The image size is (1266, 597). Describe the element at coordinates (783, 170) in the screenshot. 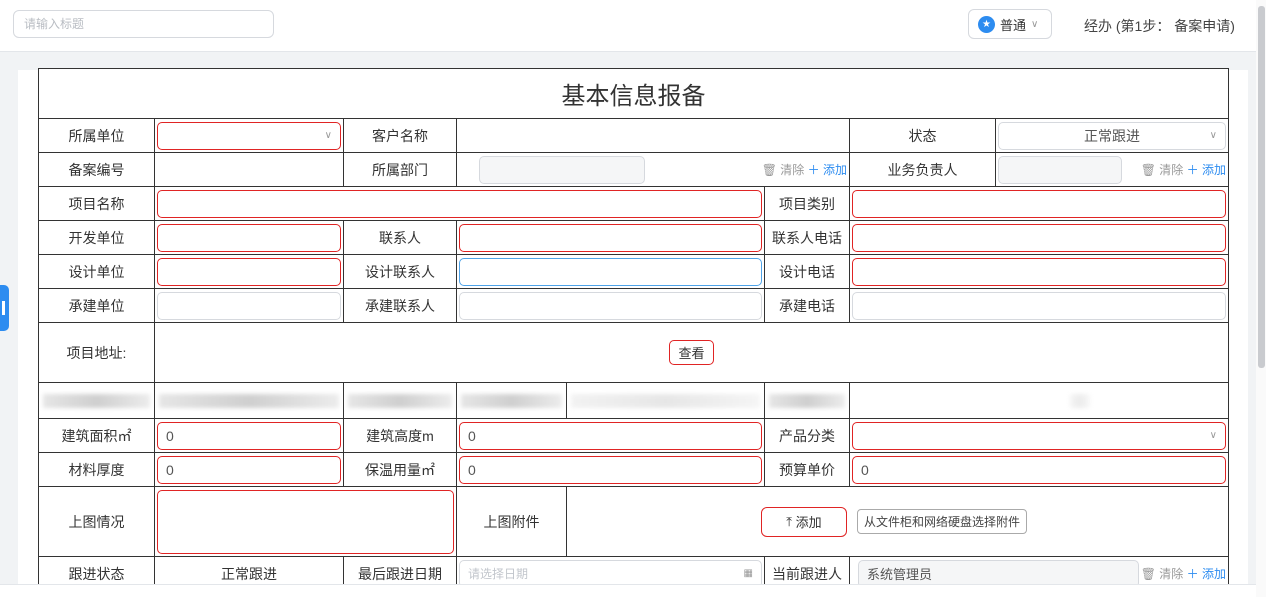

I see `dept-clear-button: 🗑 清除` at that location.